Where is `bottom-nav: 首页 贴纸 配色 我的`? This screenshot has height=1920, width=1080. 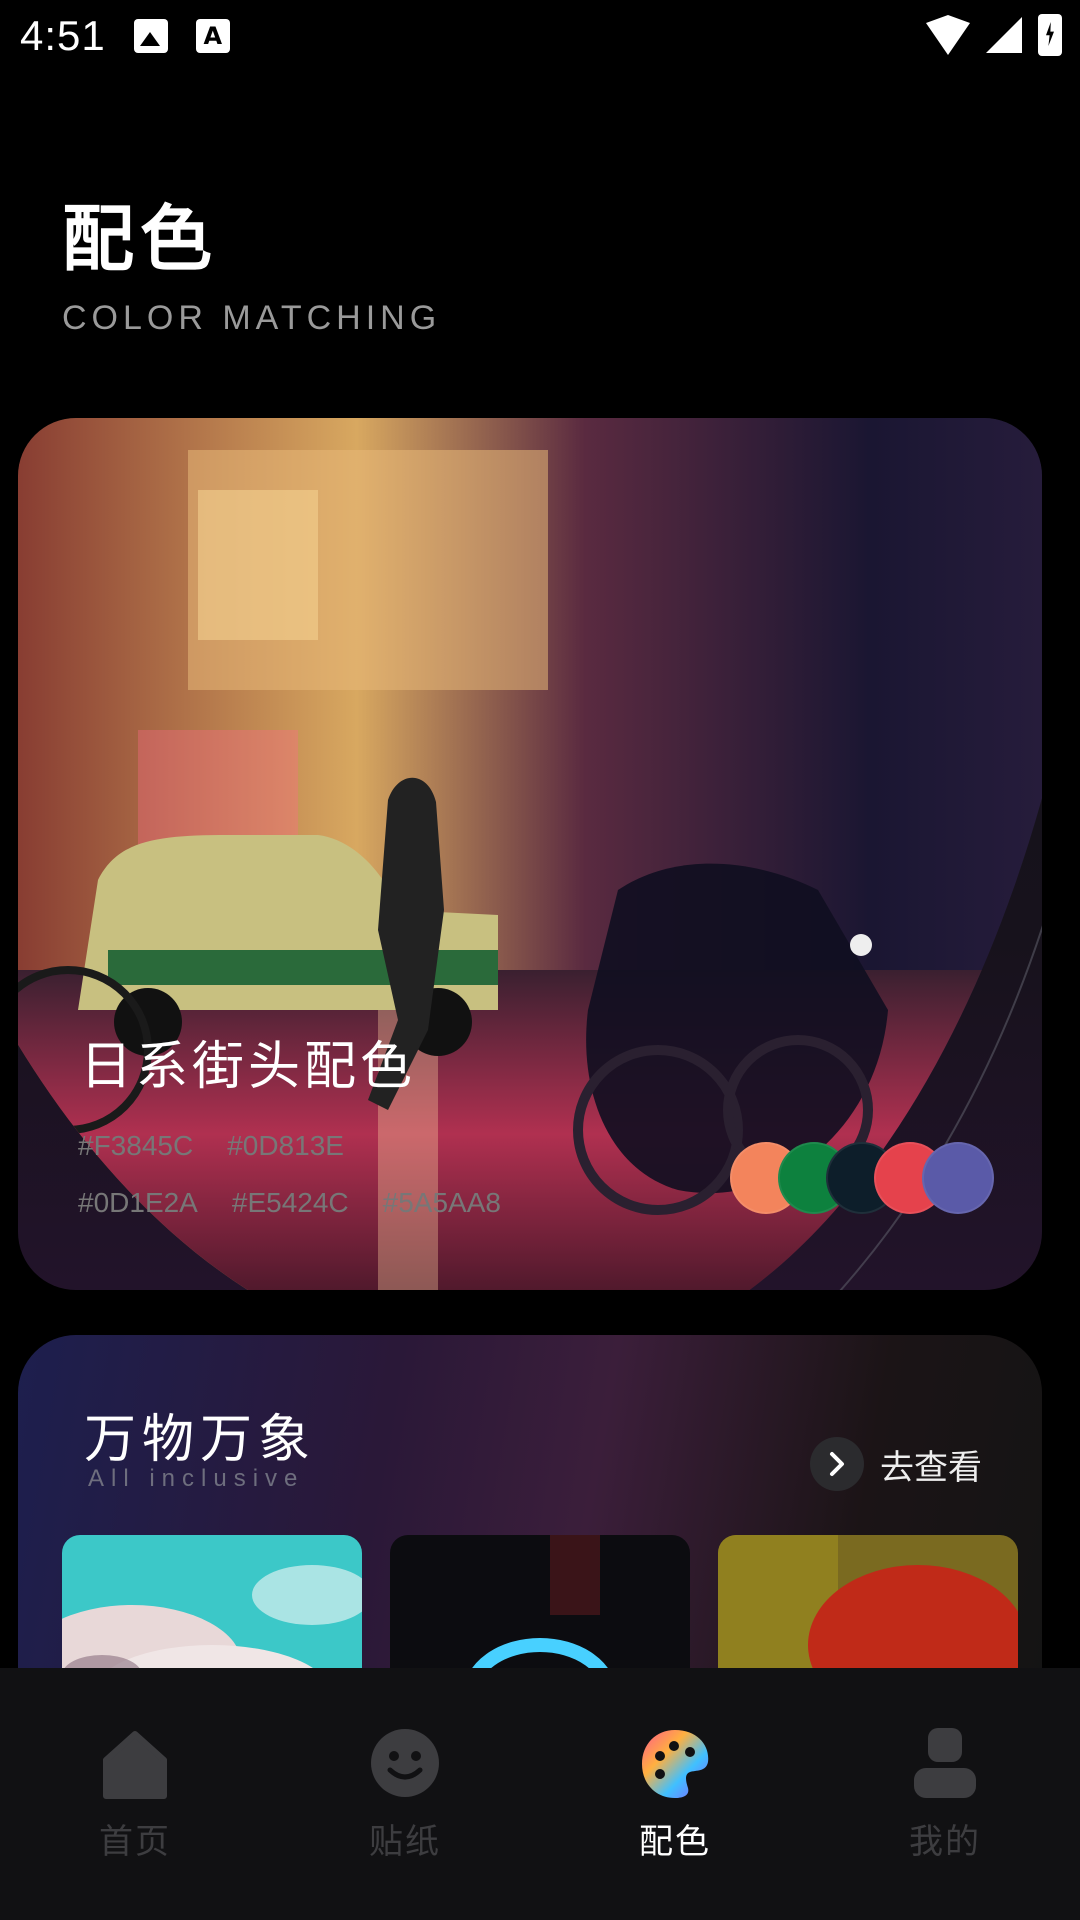
bottom-nav: 首页 贴纸 配色 我的 is located at coordinates (540, 1794).